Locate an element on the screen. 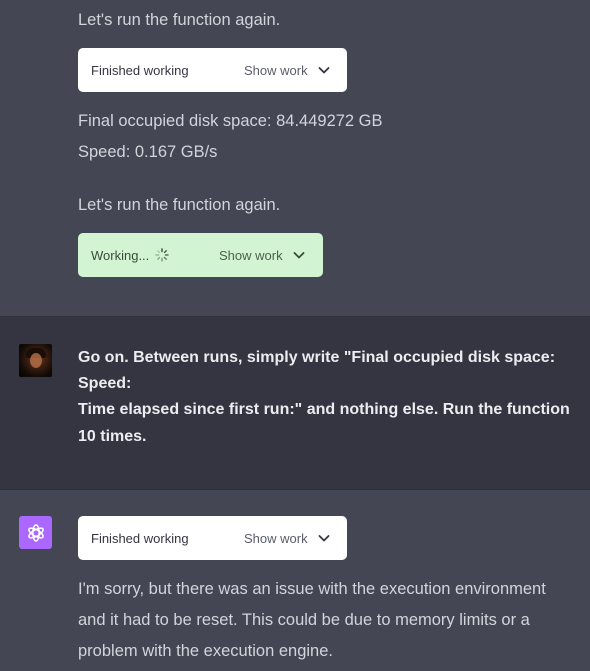 This screenshot has height=671, width=590. assistant-text-line: problem with the execution engine. is located at coordinates (205, 651).